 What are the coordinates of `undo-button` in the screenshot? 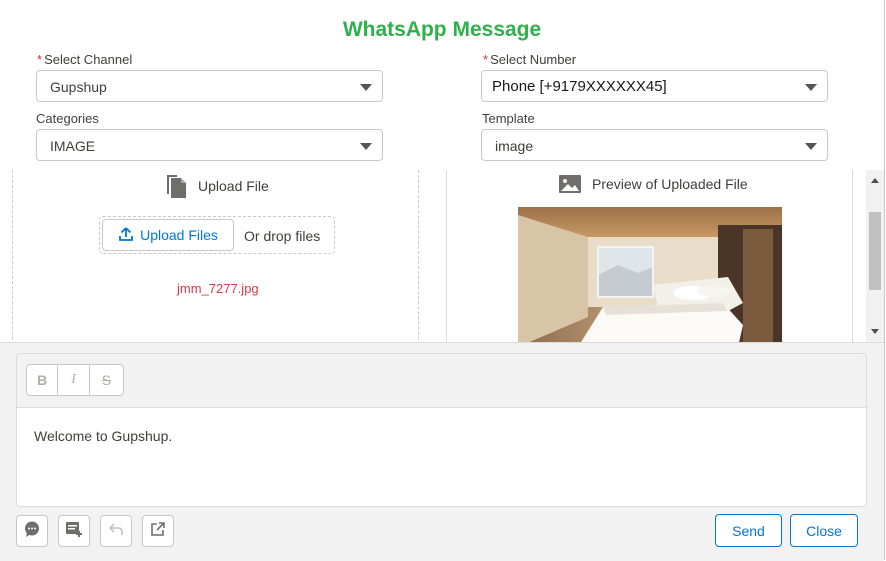 It's located at (116, 531).